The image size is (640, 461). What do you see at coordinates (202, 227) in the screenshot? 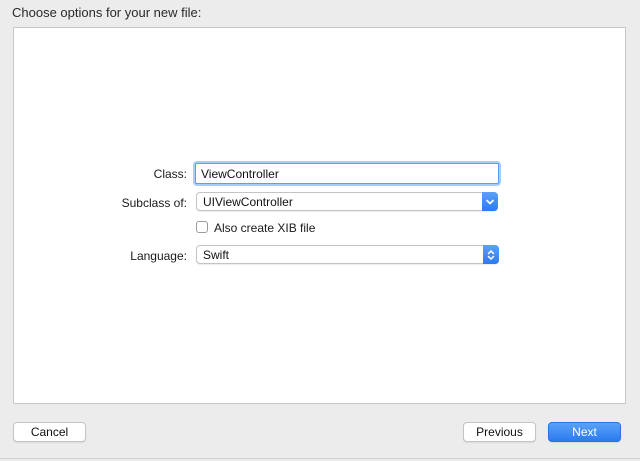
I see `xib-checkbox` at bounding box center [202, 227].